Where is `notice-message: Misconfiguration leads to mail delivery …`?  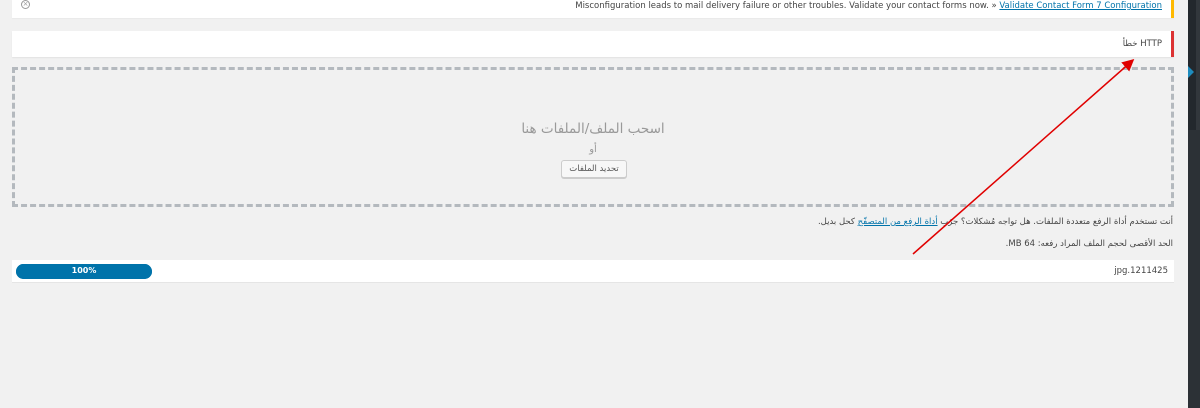 notice-message: Misconfiguration leads to mail delivery … is located at coordinates (868, 6).